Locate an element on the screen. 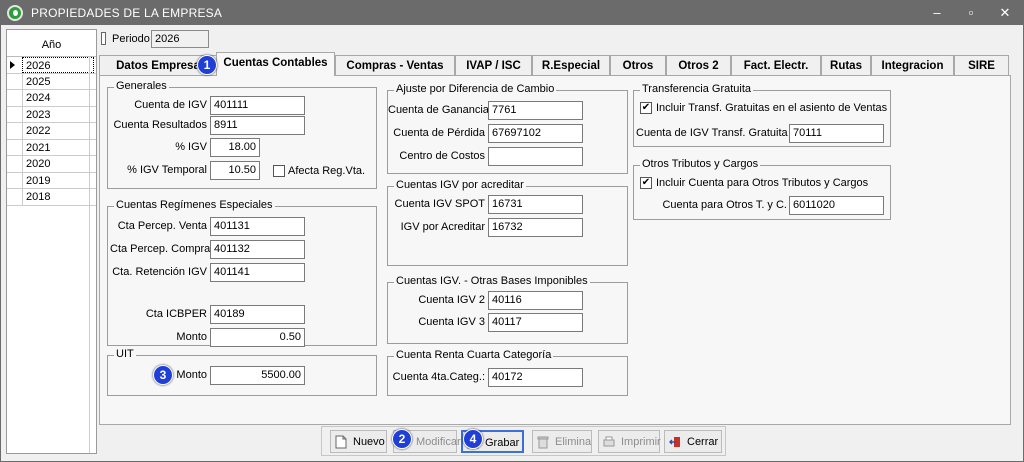  cuenta-resultados-field: 8911 is located at coordinates (257, 125).